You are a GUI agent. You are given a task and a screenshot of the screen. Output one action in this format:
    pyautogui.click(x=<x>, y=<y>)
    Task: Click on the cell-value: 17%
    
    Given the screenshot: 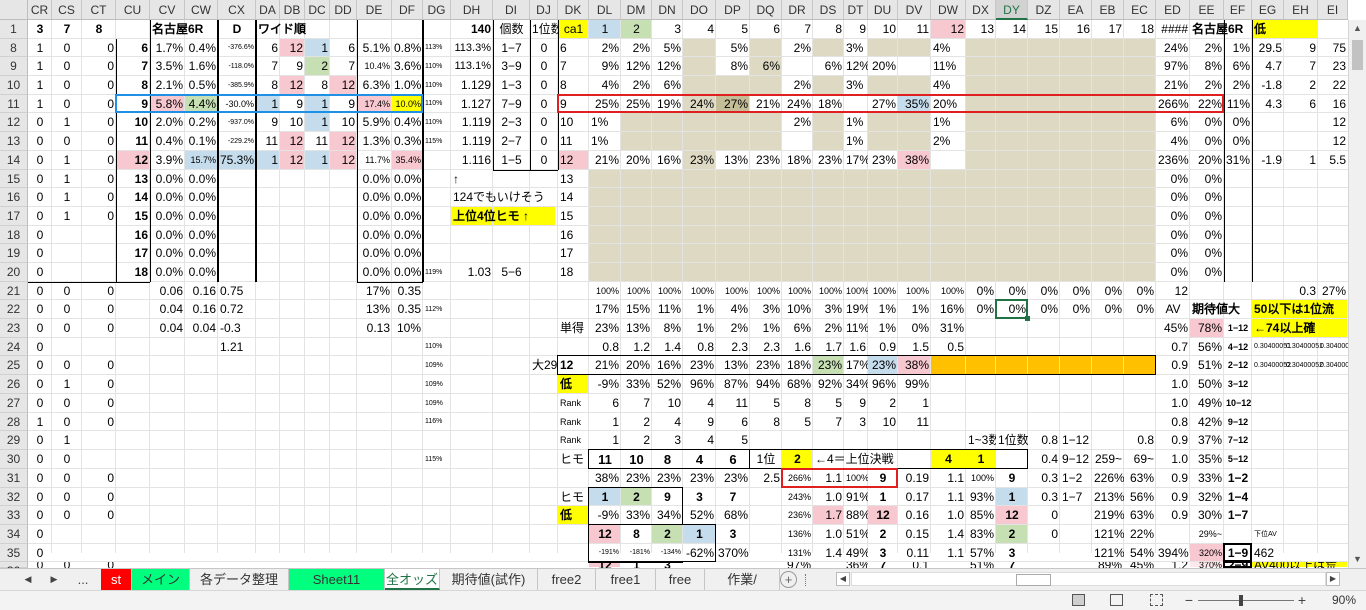 What is the action you would take?
    pyautogui.click(x=374, y=291)
    